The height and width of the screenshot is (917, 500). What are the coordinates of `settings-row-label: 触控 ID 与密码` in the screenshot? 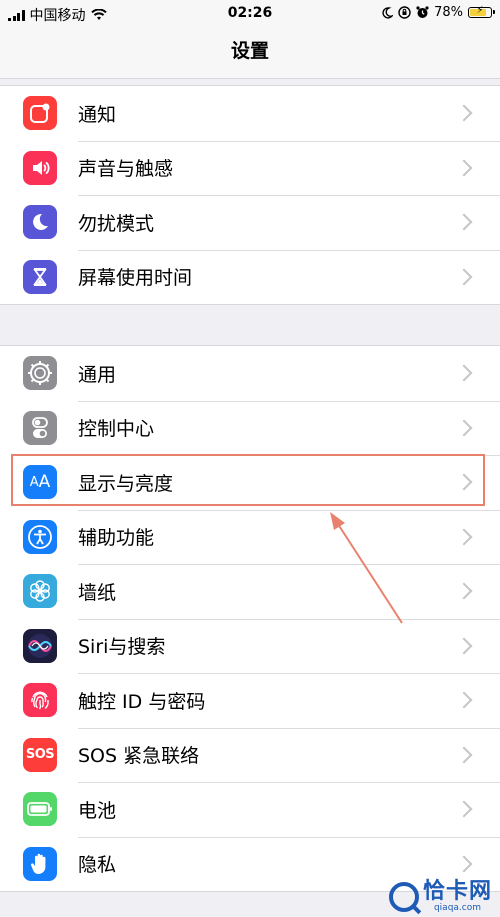 It's located at (142, 701).